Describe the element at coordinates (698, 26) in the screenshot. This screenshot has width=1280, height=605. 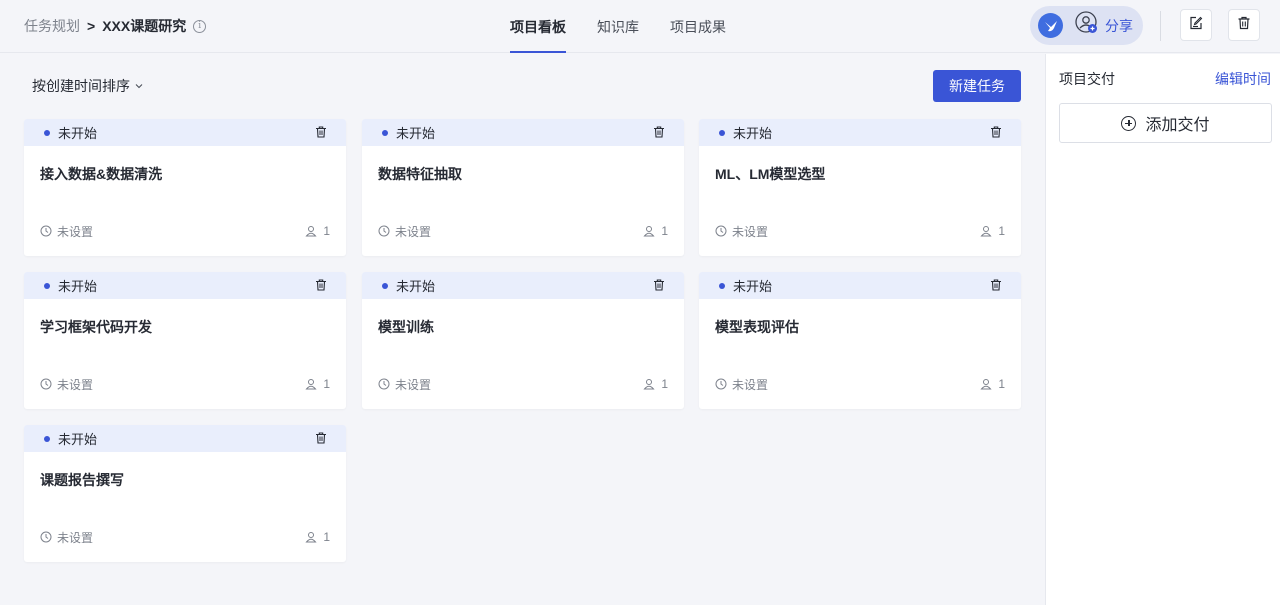
I see `tab-project-results: 项目成果` at that location.